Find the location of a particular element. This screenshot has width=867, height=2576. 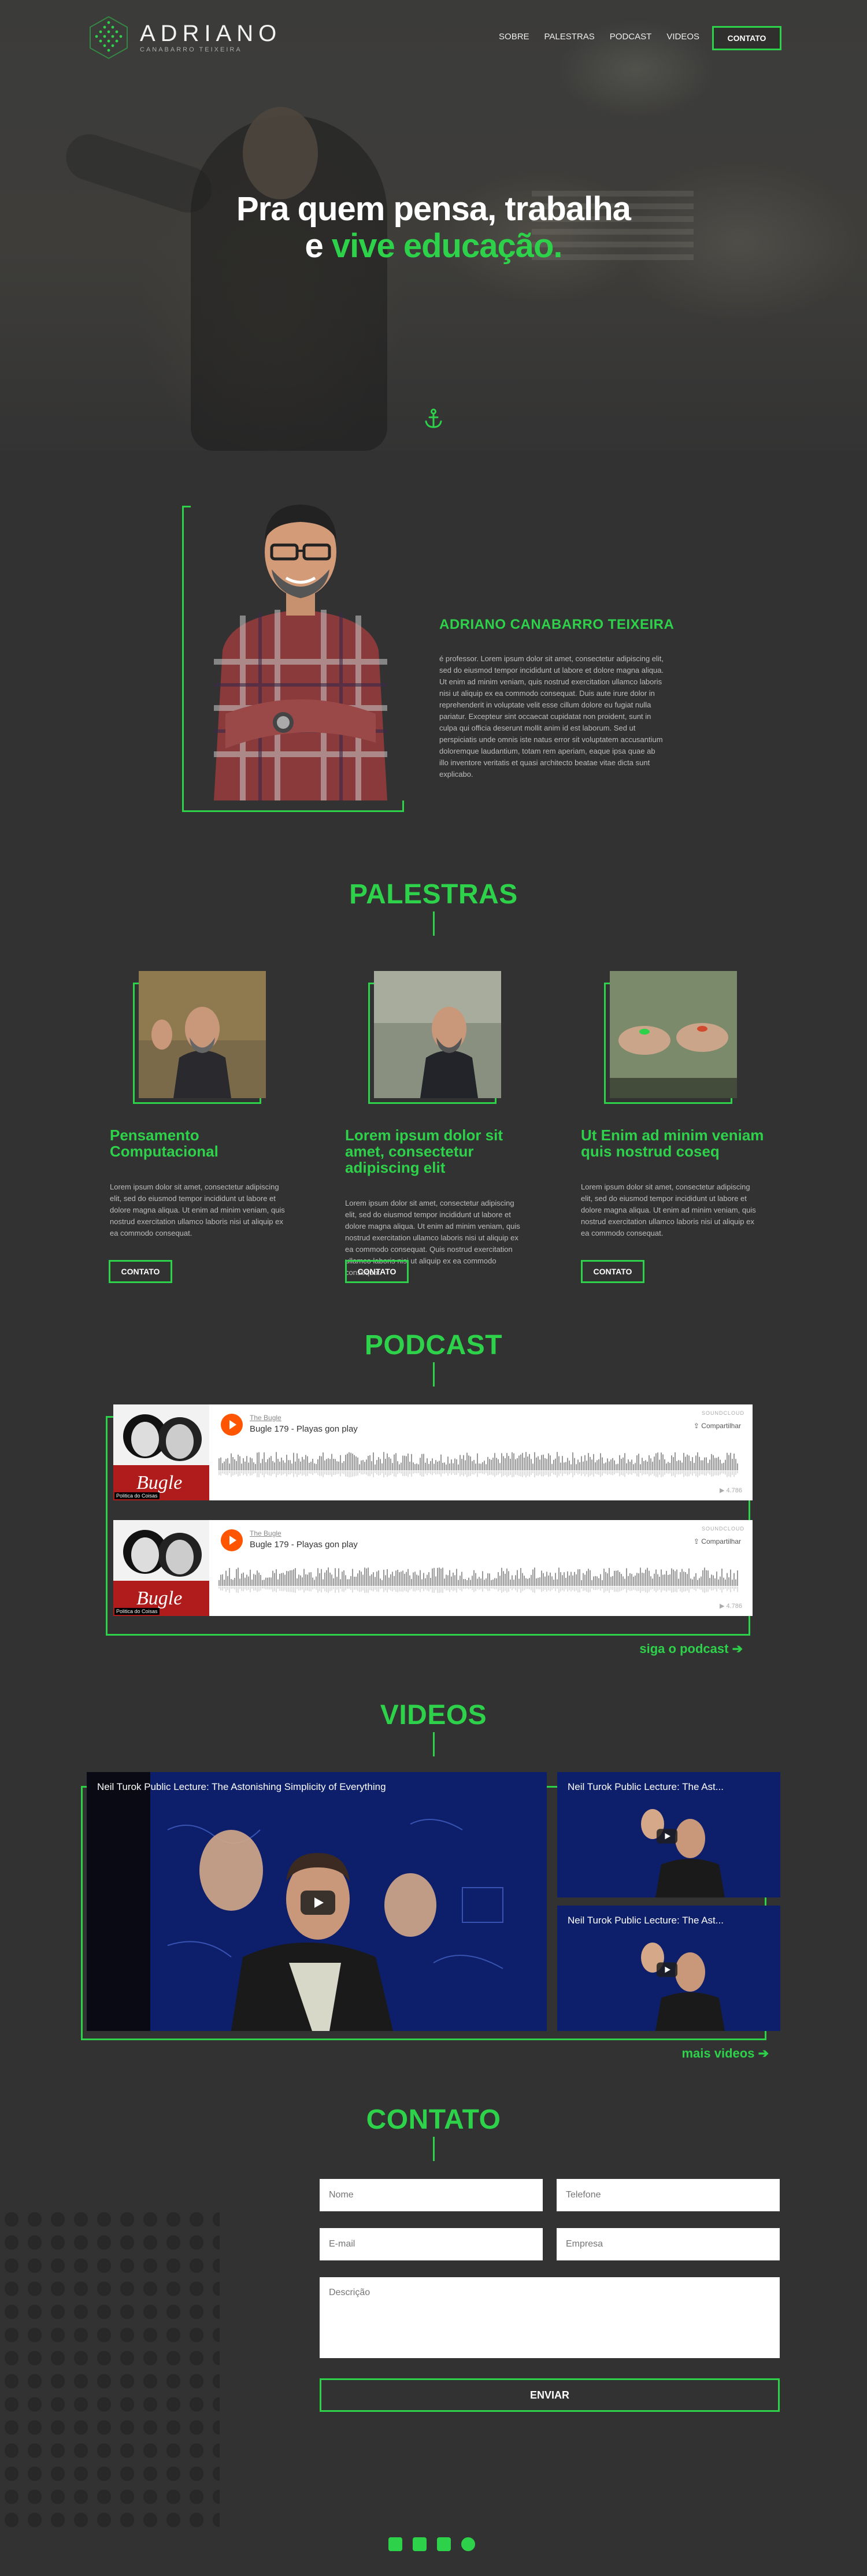

mais-videos-label: mais videos is located at coordinates (718, 2053).